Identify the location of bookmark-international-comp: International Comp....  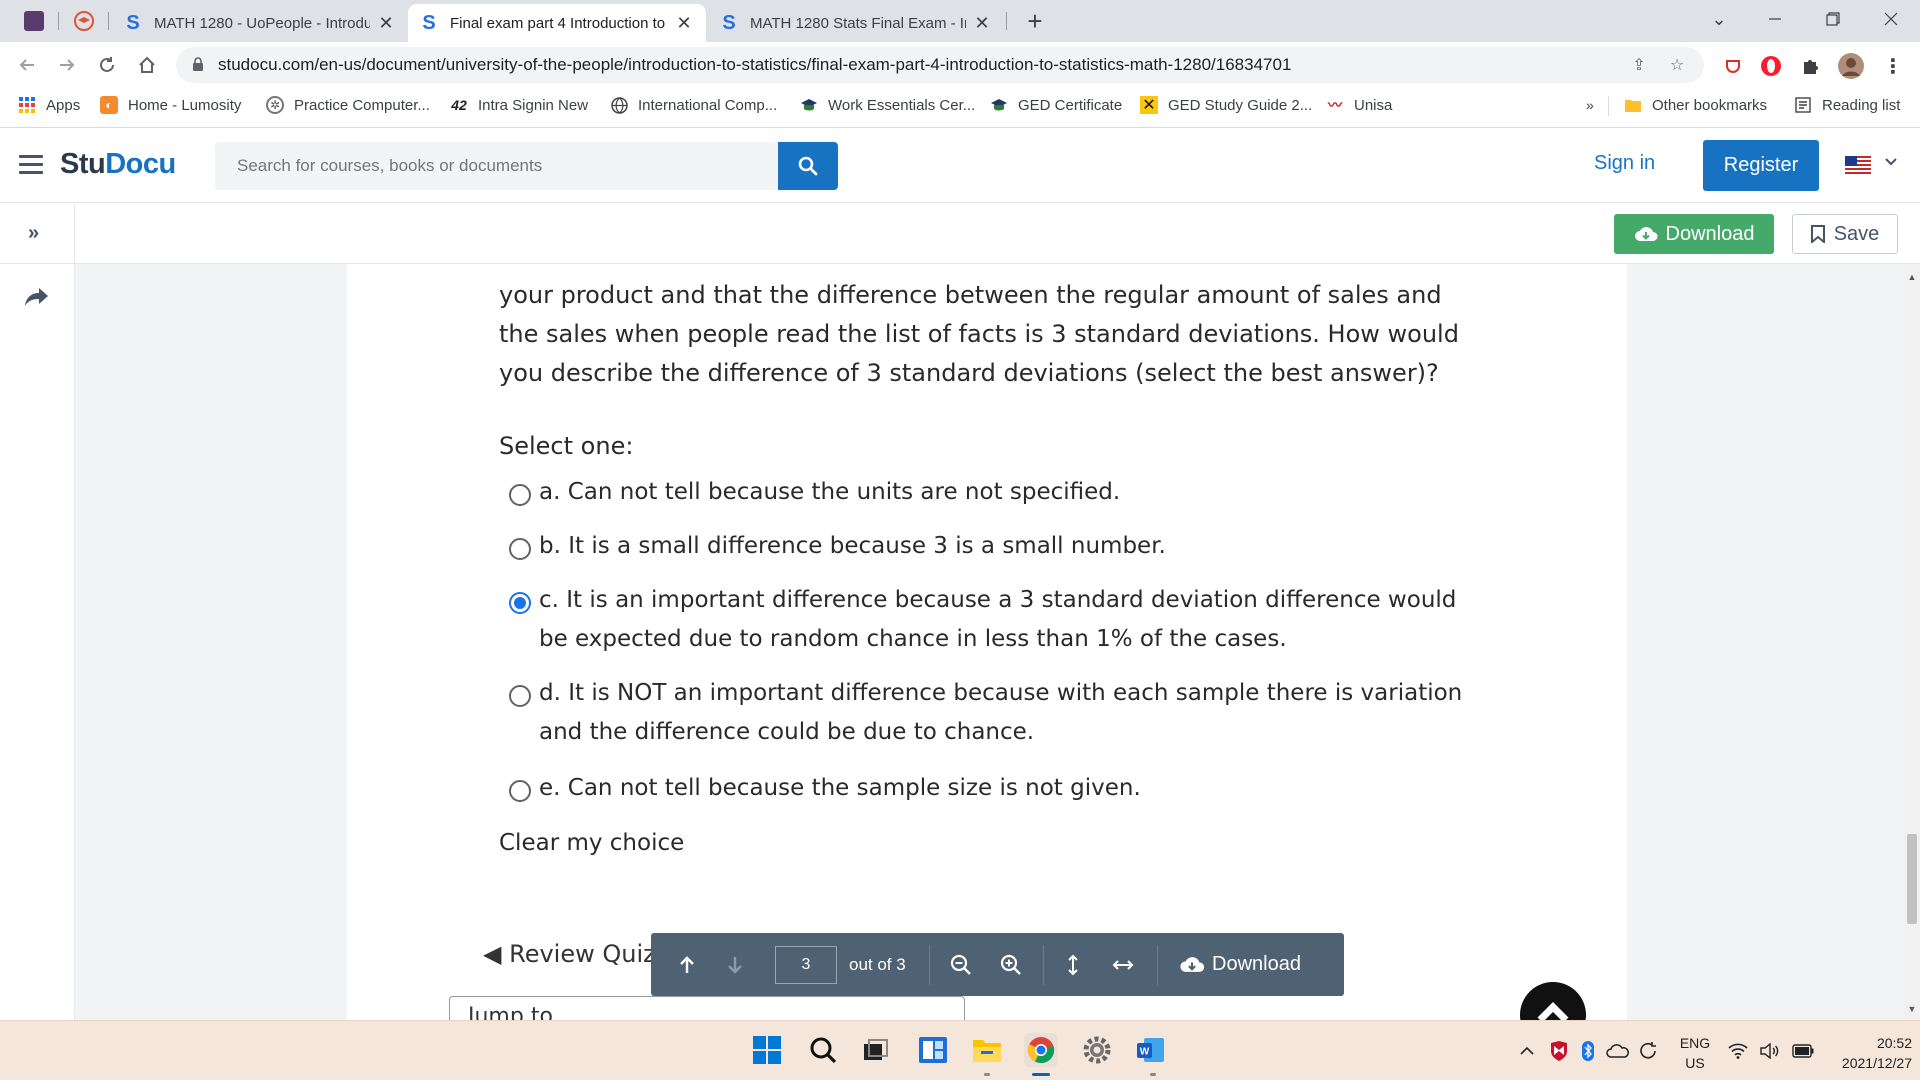
(693, 105).